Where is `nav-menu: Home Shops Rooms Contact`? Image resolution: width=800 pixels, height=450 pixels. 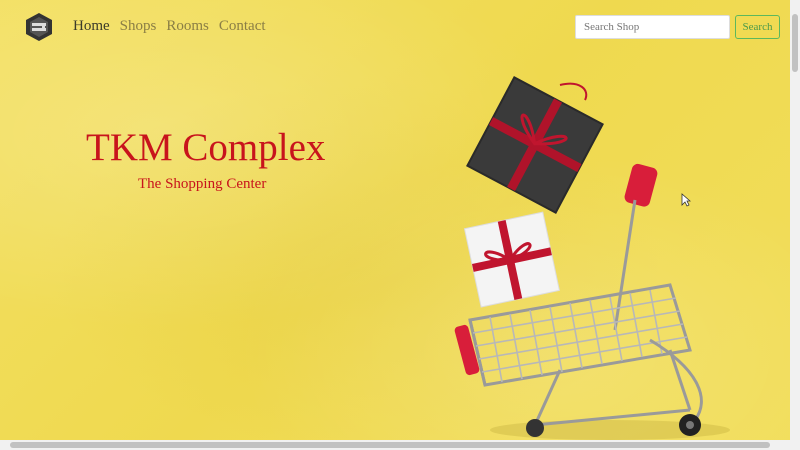
nav-menu: Home Shops Rooms Contact is located at coordinates (169, 26).